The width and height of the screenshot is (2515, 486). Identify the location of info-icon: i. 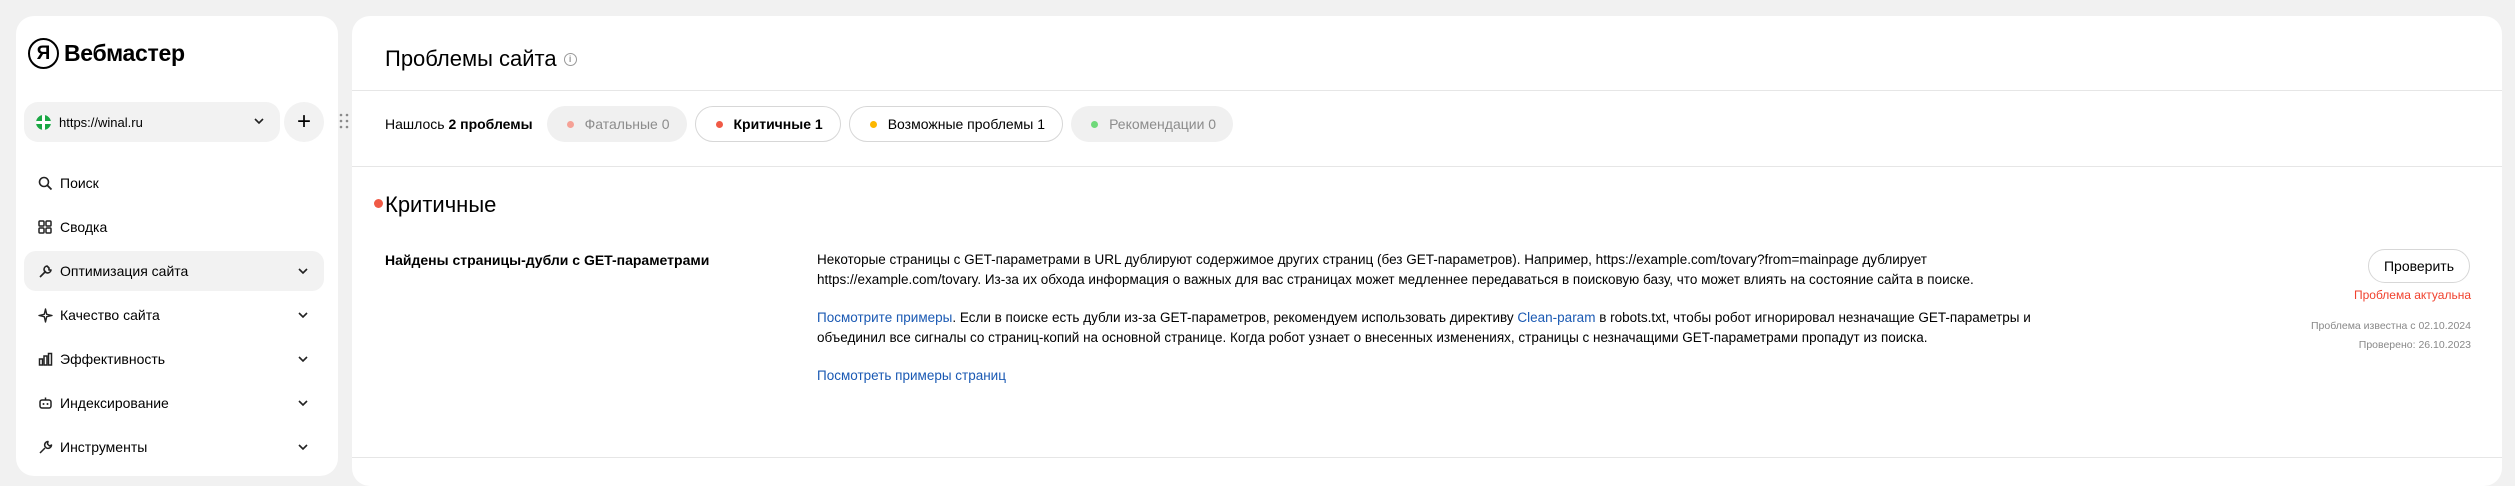
(570, 59).